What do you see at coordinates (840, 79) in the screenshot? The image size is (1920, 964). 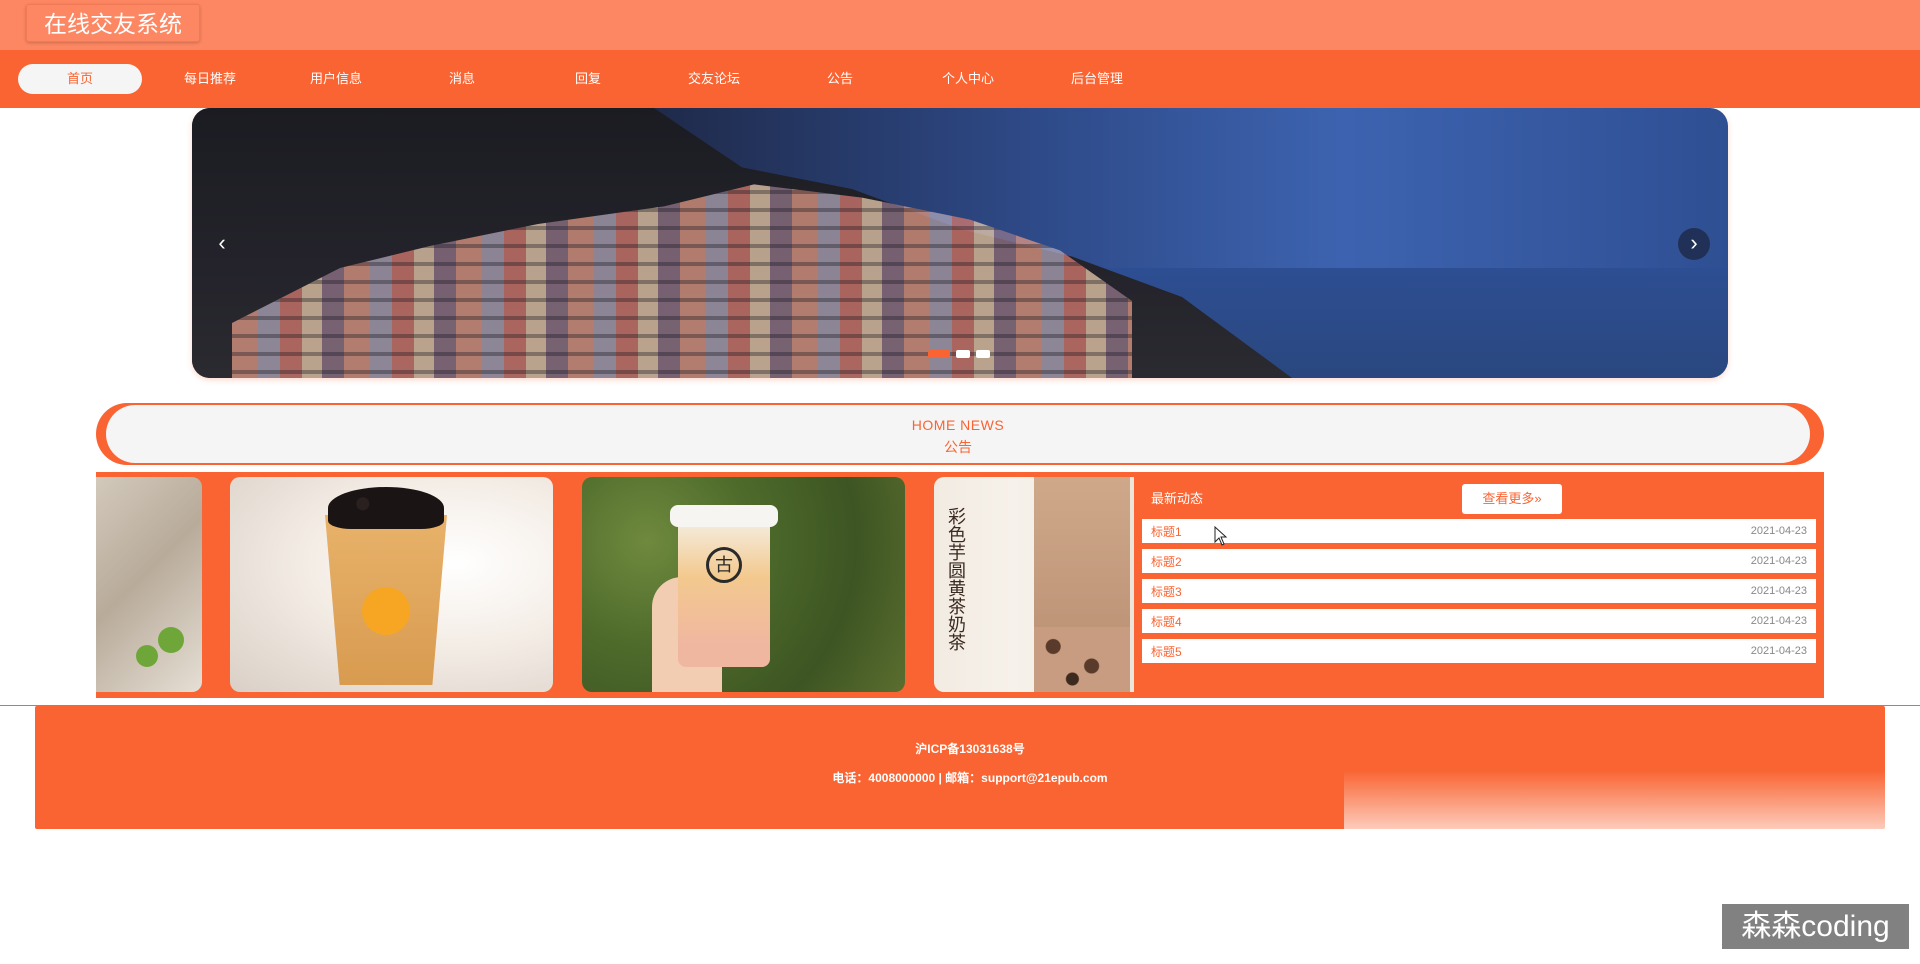 I see `nav-item-announcements: 公告` at bounding box center [840, 79].